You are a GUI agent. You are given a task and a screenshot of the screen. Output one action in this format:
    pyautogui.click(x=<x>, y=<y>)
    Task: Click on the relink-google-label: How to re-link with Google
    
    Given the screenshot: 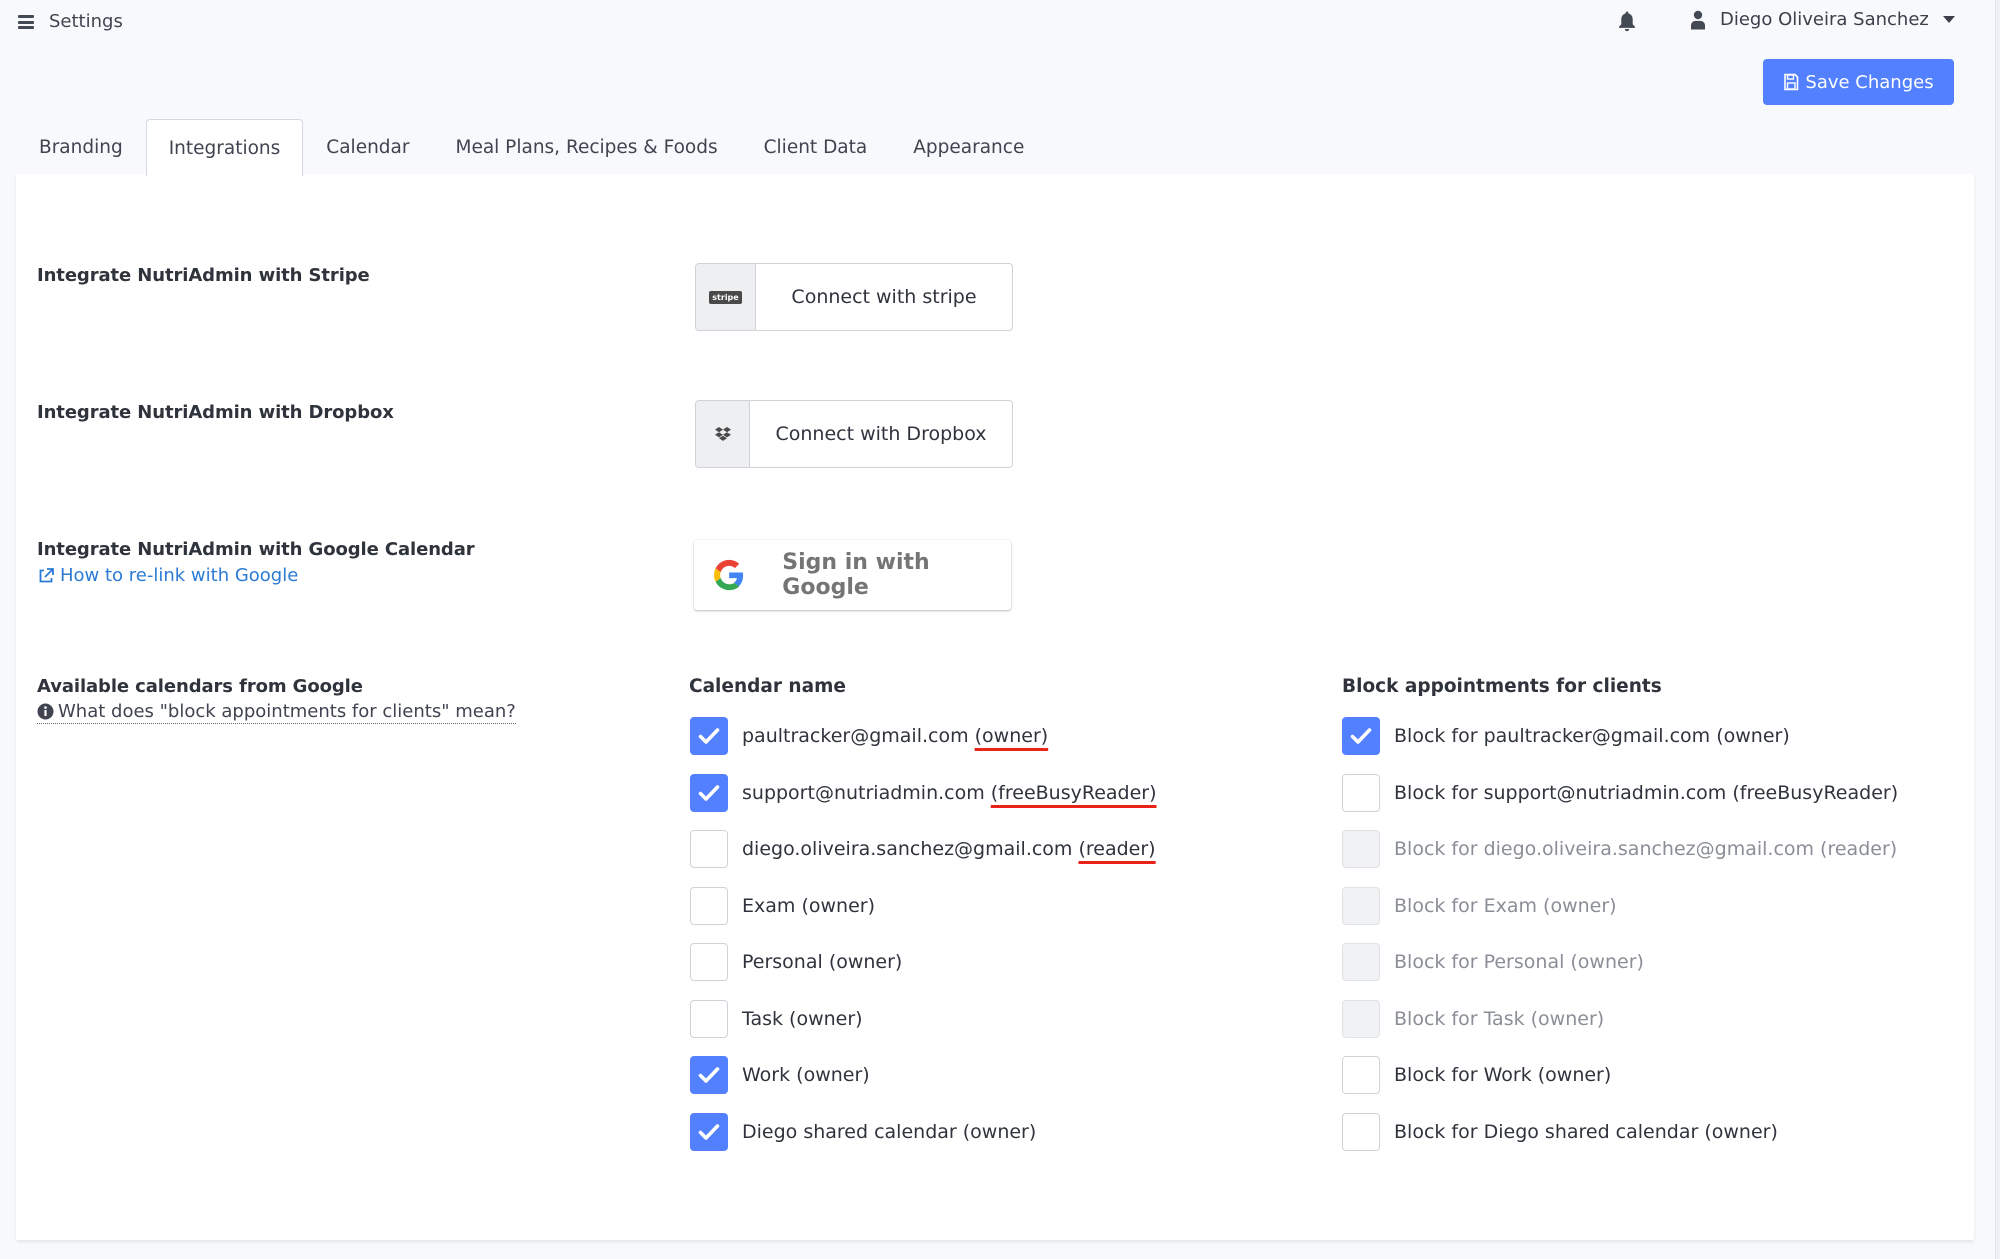 What is the action you would take?
    pyautogui.click(x=179, y=575)
    